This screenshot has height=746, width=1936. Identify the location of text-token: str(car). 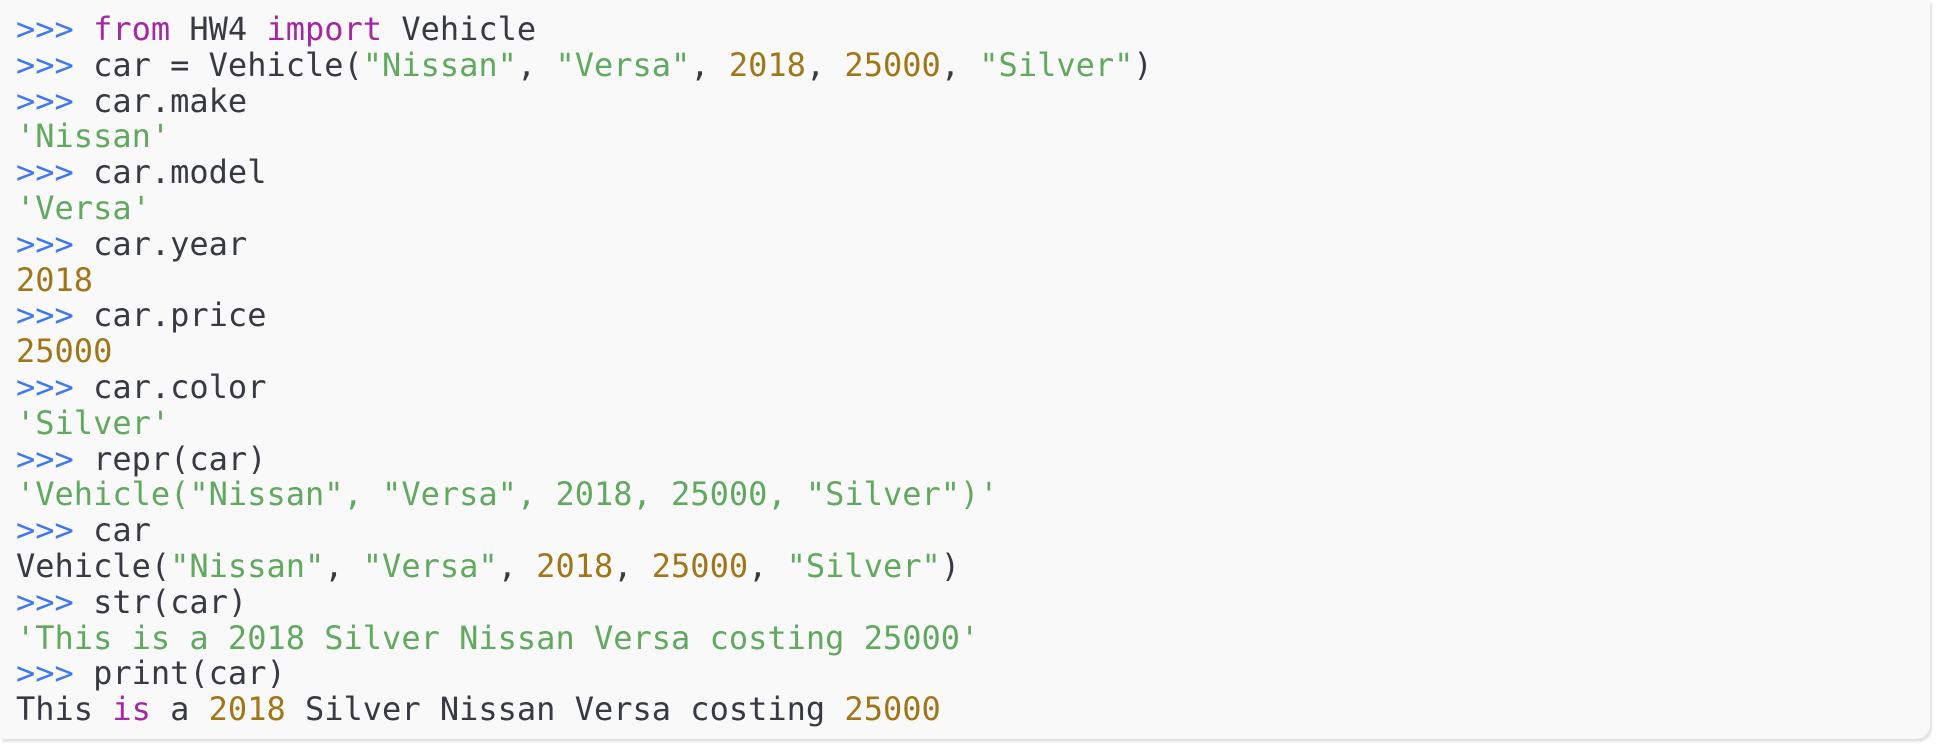
(170, 601).